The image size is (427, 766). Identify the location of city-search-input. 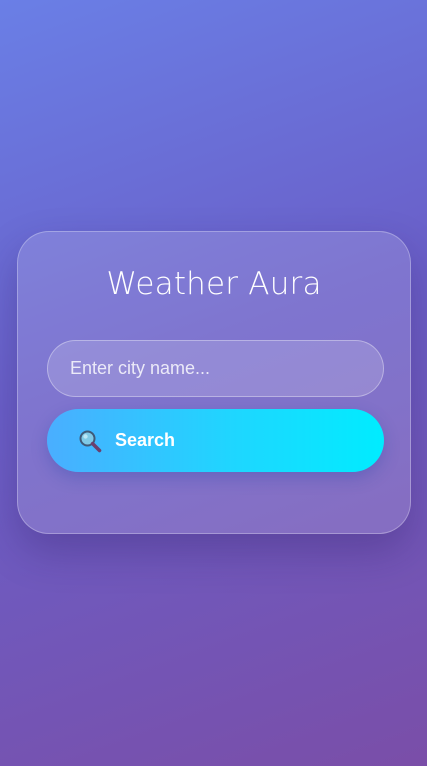
(215, 368).